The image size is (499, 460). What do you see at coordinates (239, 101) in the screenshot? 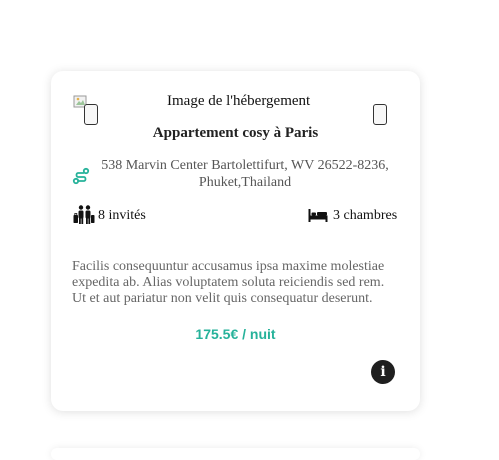
I see `listing-image: Image de l'hébergement` at bounding box center [239, 101].